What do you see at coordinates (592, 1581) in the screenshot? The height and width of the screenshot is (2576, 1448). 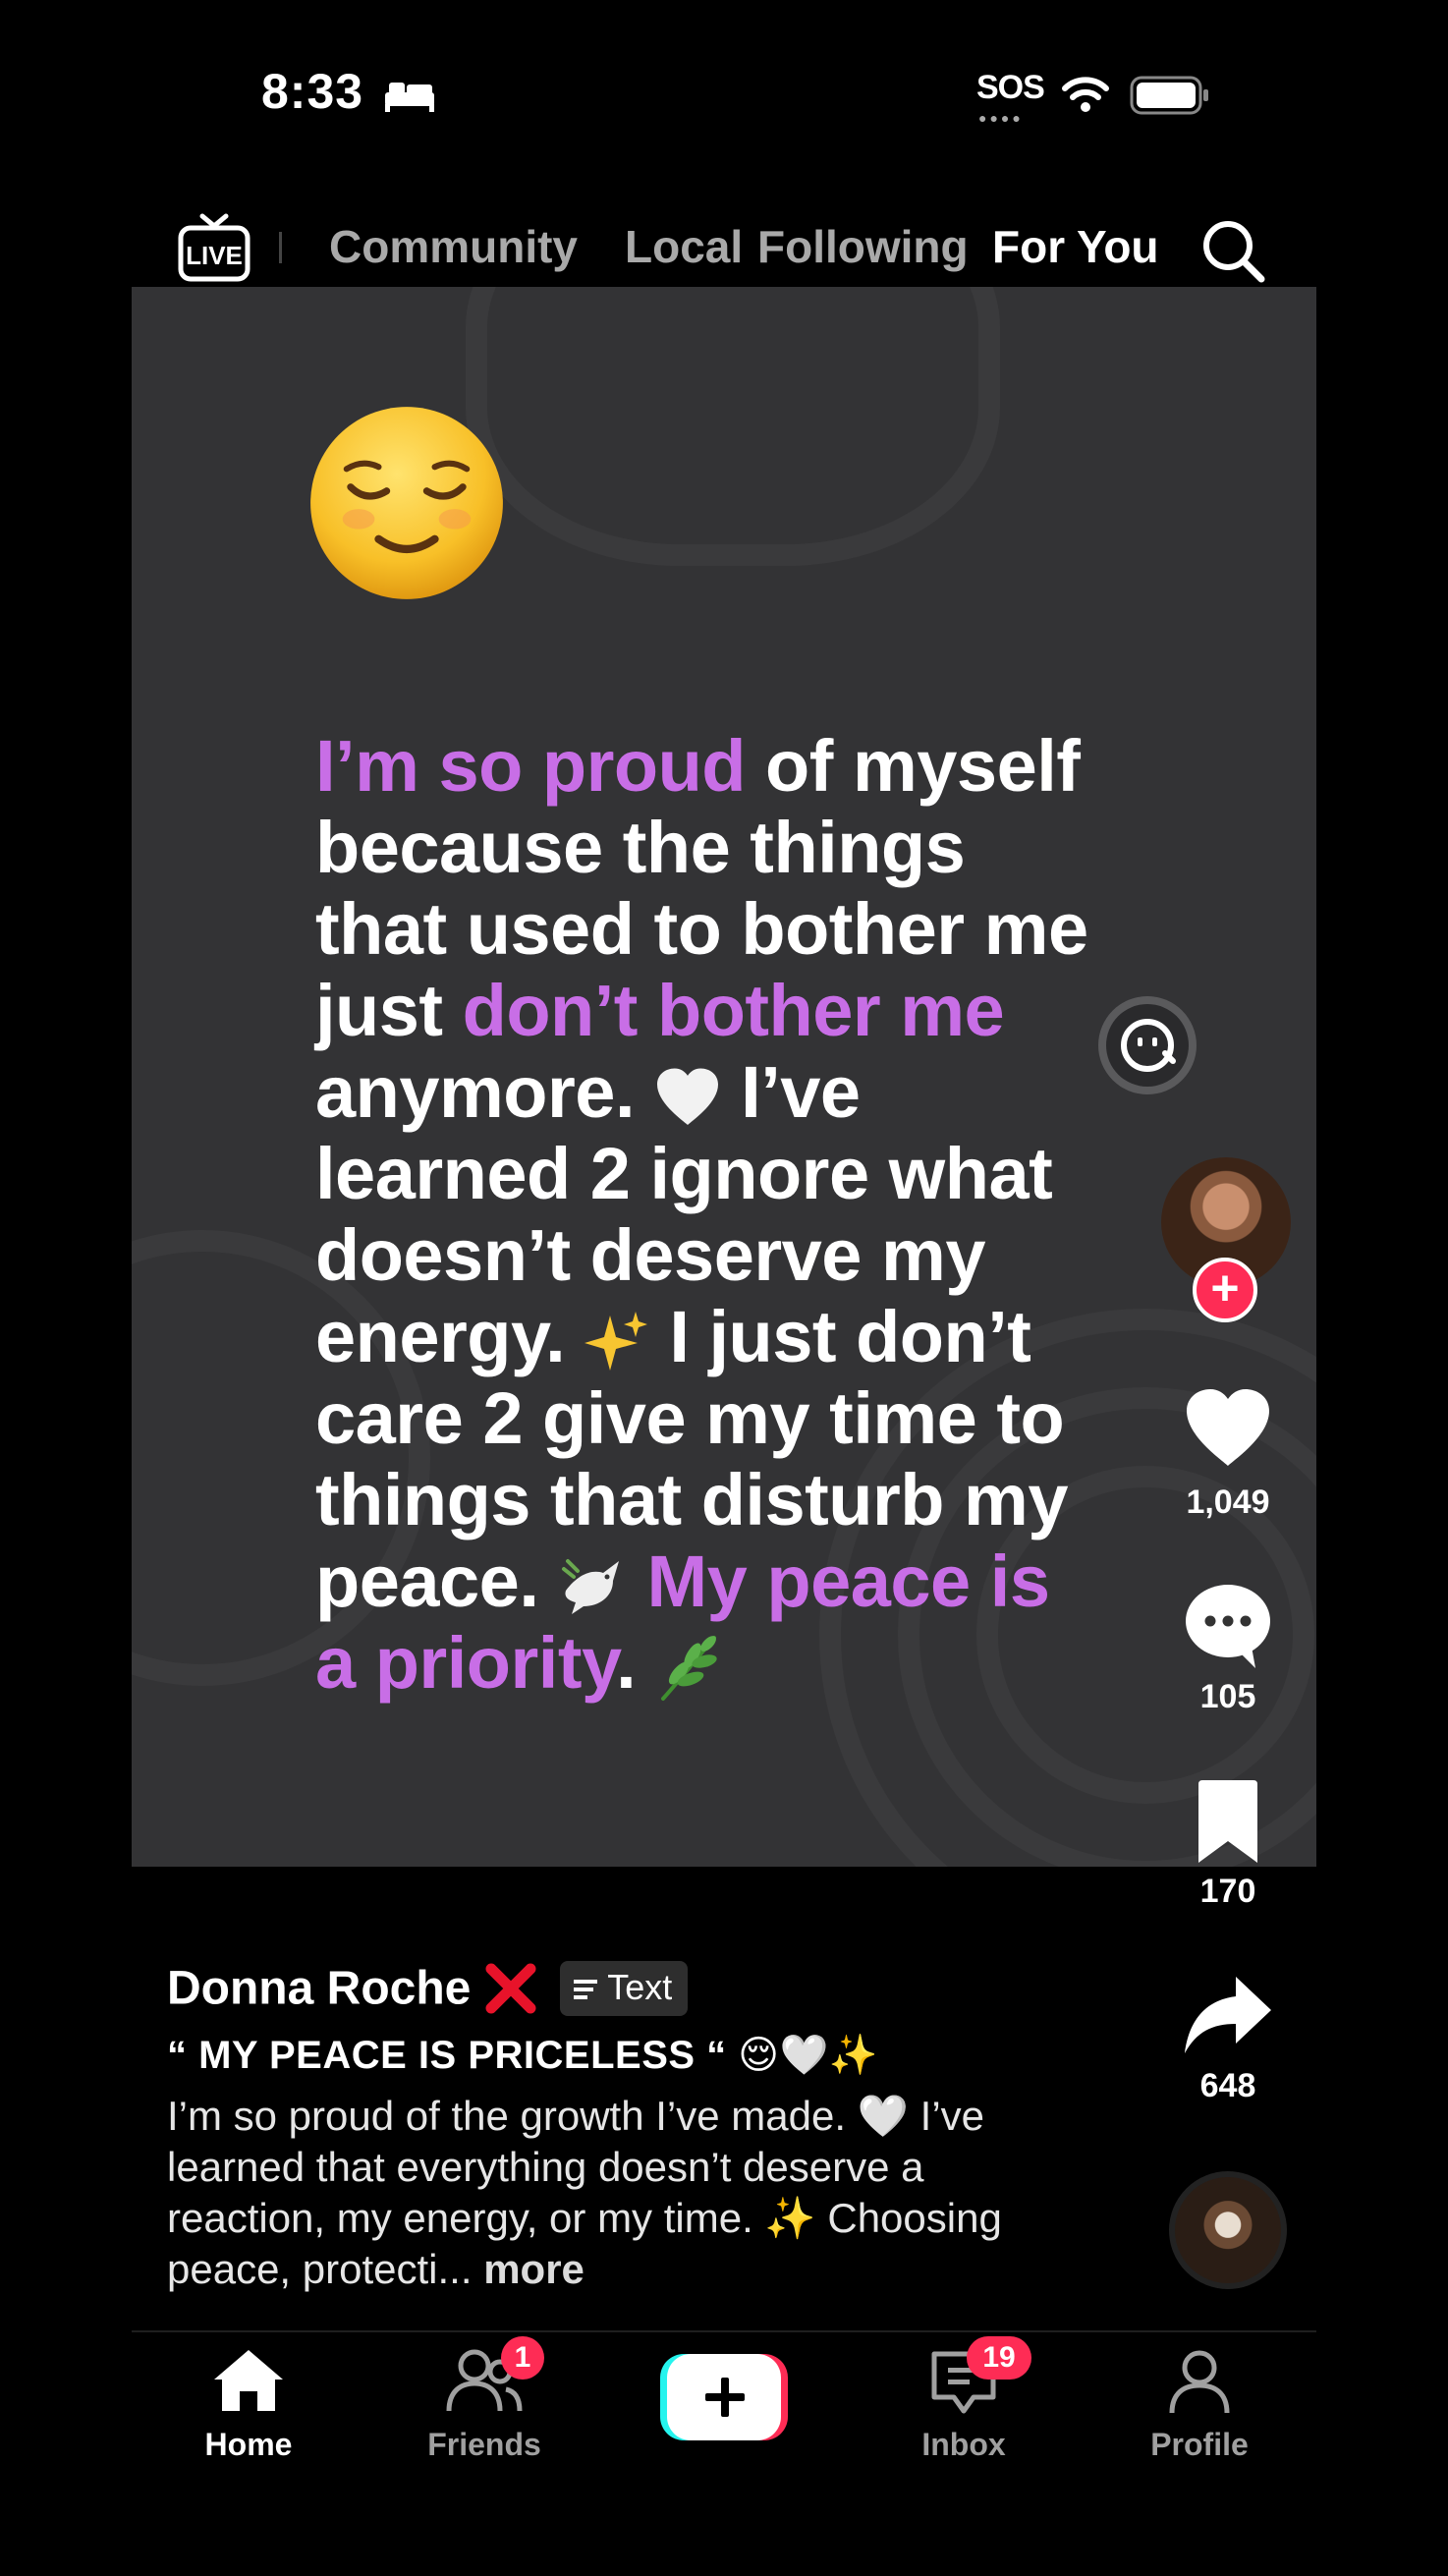 I see `dove-emoji` at bounding box center [592, 1581].